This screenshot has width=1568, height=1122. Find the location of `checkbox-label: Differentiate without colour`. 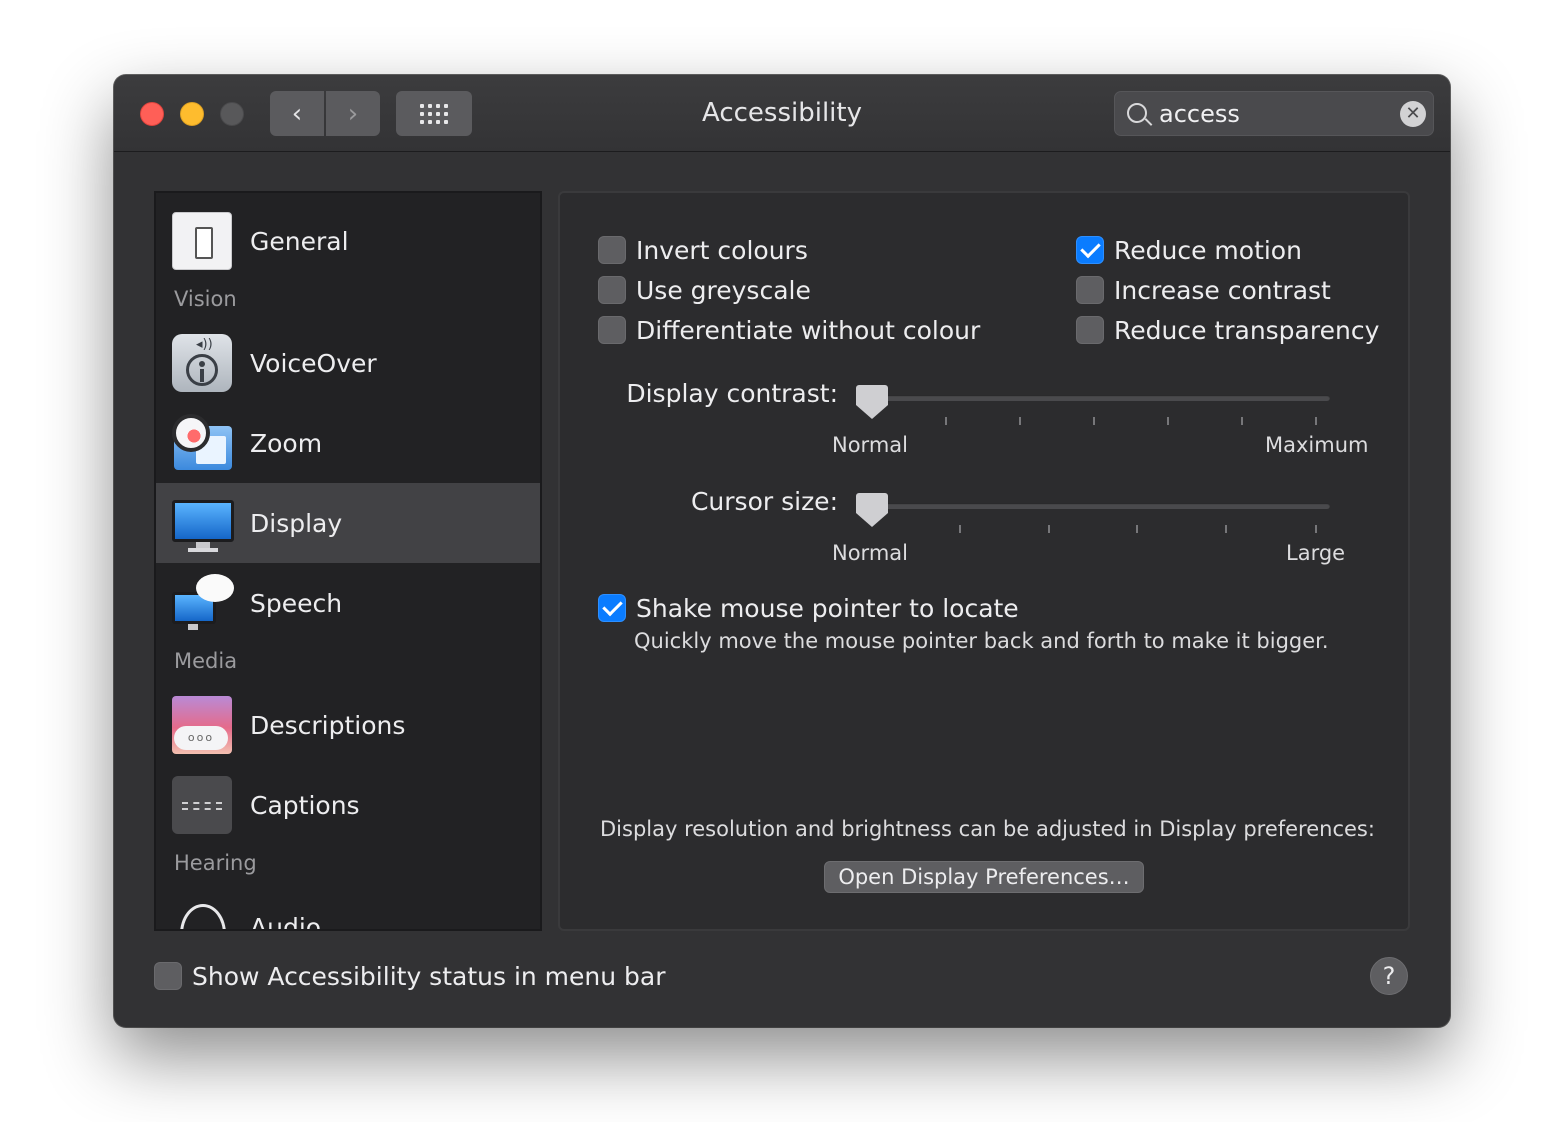

checkbox-label: Differentiate without colour is located at coordinates (808, 330).